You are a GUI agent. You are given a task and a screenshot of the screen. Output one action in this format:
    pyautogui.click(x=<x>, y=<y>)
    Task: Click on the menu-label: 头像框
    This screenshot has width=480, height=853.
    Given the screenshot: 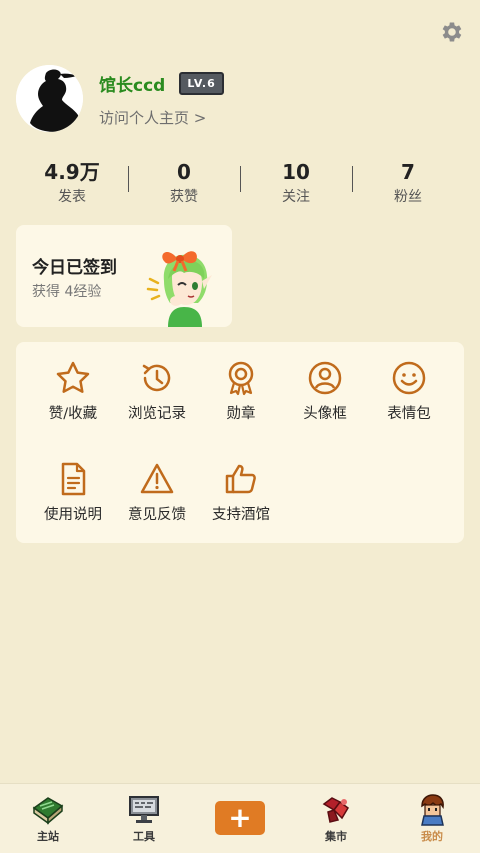 What is the action you would take?
    pyautogui.click(x=325, y=414)
    